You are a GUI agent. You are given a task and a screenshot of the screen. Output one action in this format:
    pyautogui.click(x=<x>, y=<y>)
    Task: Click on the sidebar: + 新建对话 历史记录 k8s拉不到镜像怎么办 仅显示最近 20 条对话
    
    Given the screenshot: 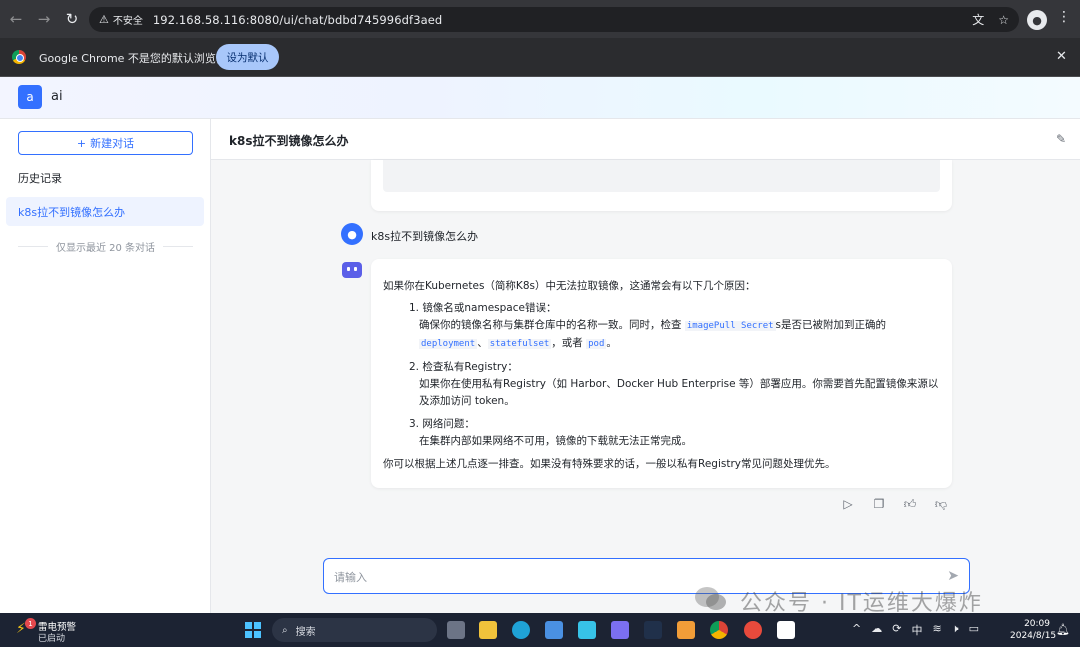 What is the action you would take?
    pyautogui.click(x=105, y=366)
    